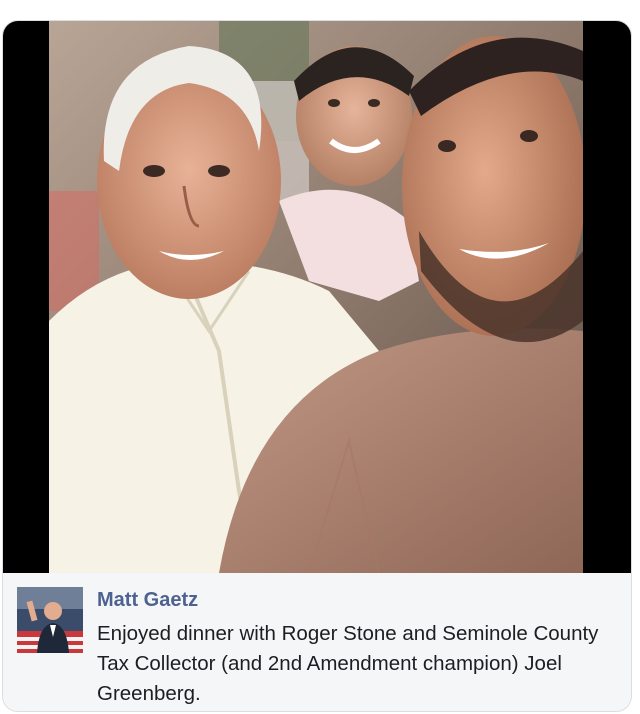 Image resolution: width=640 pixels, height=714 pixels. I want to click on author-name-link: Matt Gaetz, so click(147, 600).